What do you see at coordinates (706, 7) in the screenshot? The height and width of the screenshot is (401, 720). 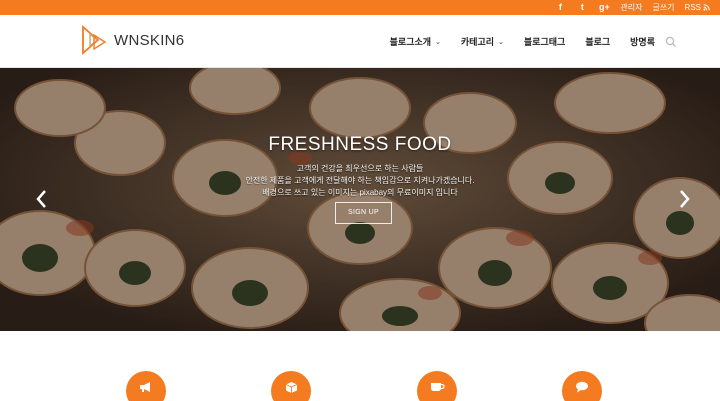 I see `rss-icon` at bounding box center [706, 7].